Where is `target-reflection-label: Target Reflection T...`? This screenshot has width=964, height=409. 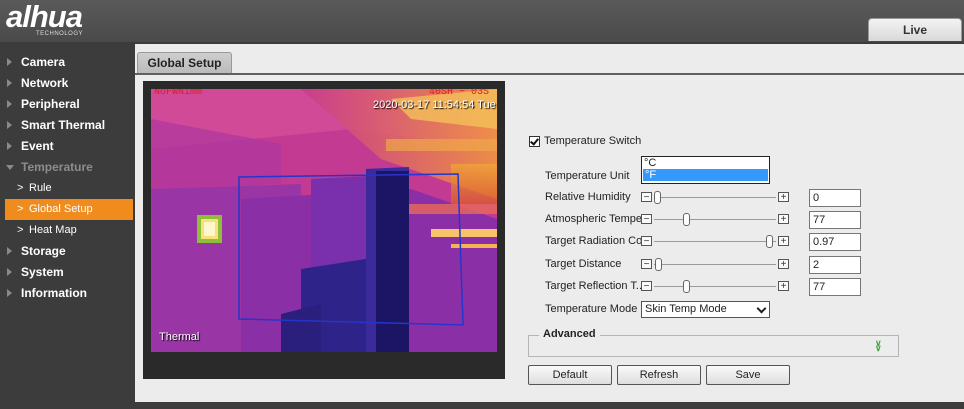 target-reflection-label: Target Reflection T... is located at coordinates (595, 286).